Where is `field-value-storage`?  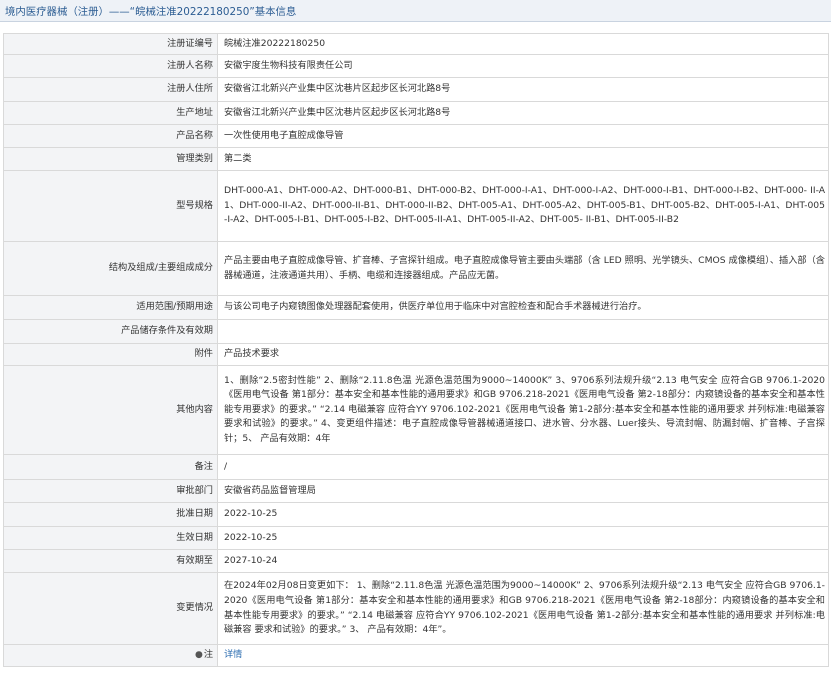 field-value-storage is located at coordinates (523, 331).